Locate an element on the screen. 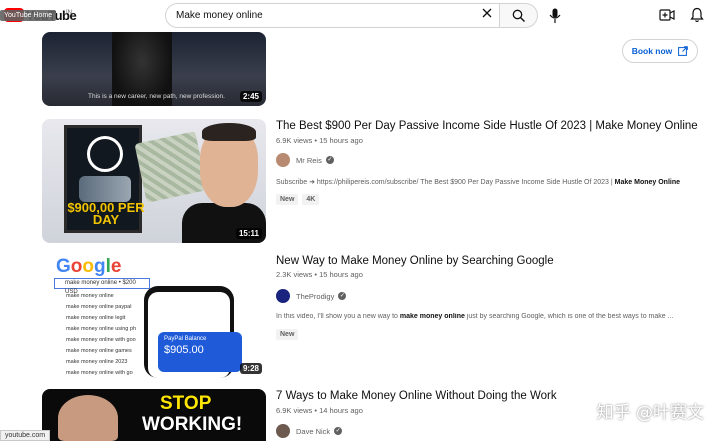  description-highlight: Make Money Online is located at coordinates (647, 182).